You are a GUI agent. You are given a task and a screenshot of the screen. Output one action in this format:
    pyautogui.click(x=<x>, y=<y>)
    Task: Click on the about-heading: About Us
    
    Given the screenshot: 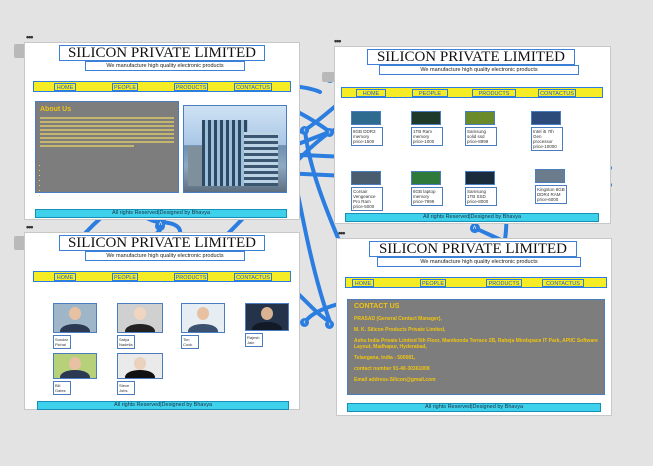 What is the action you would take?
    pyautogui.click(x=56, y=109)
    